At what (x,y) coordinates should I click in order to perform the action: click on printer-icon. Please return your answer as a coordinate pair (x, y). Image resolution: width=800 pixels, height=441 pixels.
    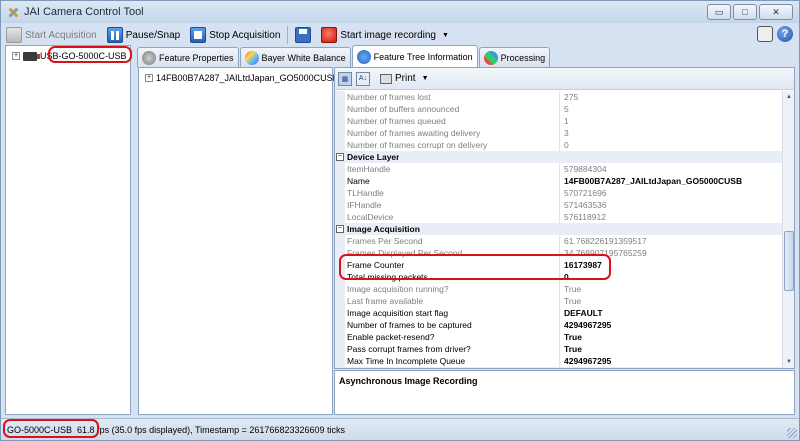
    Looking at the image, I should click on (386, 78).